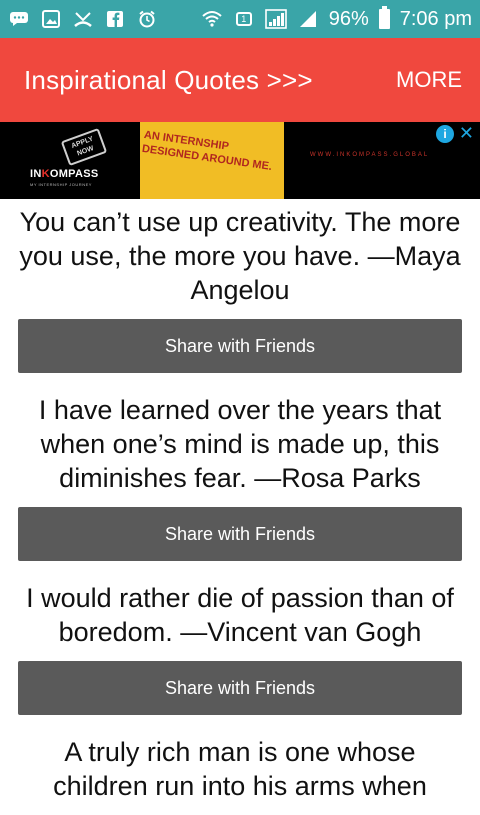  What do you see at coordinates (384, 17) in the screenshot?
I see `battery-icon` at bounding box center [384, 17].